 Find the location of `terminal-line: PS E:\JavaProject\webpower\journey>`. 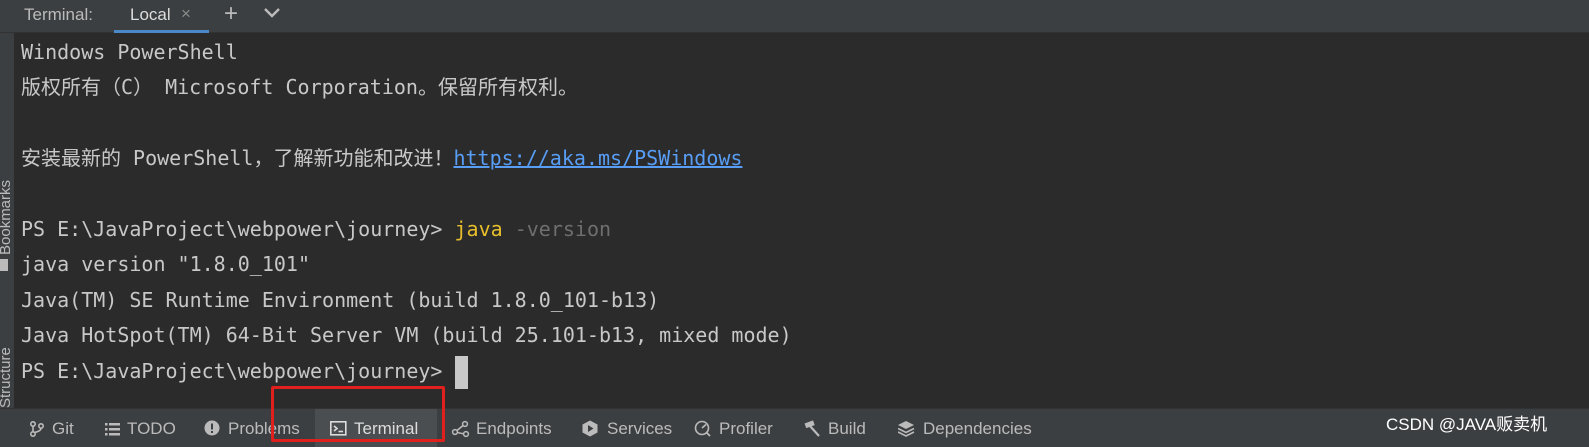

terminal-line: PS E:\JavaProject\webpower\journey> is located at coordinates (245, 372).